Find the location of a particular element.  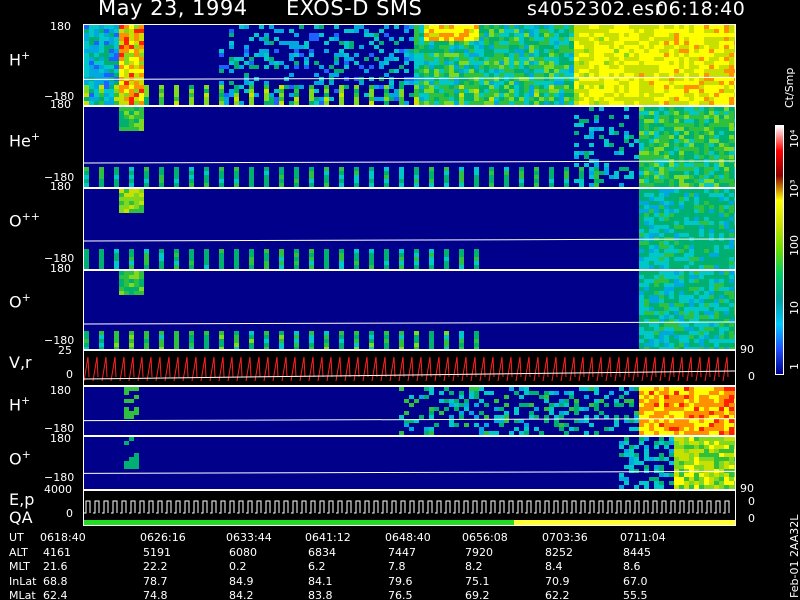

panel-label-o-plus-plus: O++ is located at coordinates (25, 220).